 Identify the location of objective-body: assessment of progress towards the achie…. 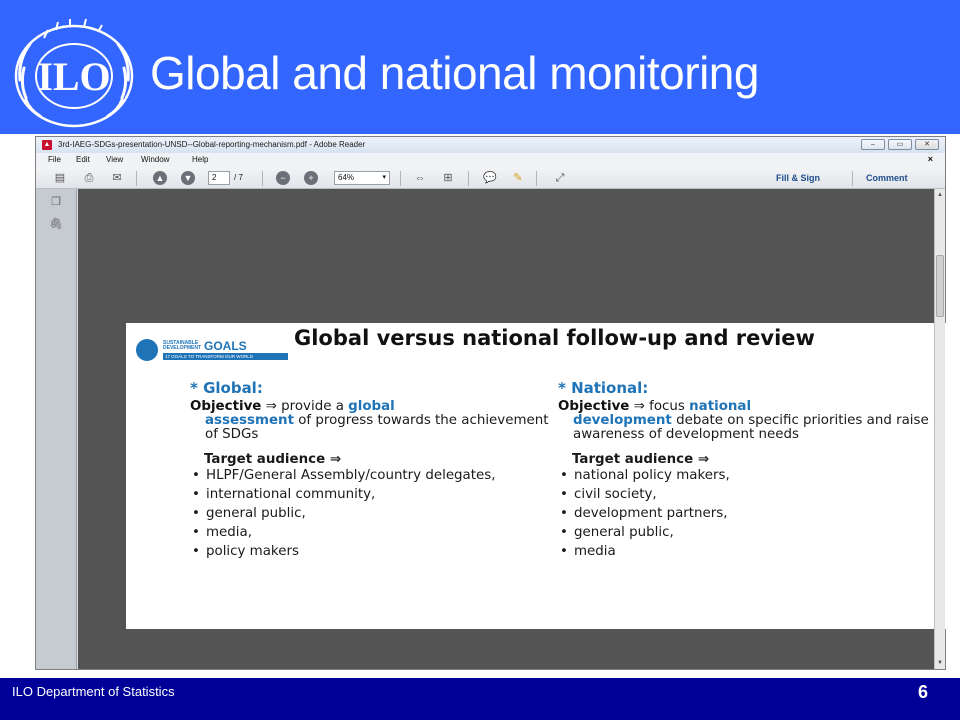
(370, 428).